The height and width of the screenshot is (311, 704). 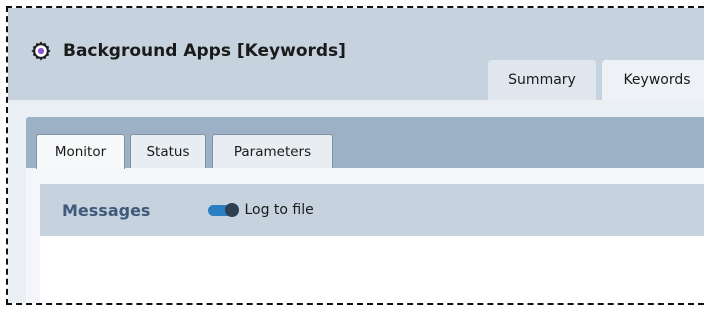 What do you see at coordinates (224, 210) in the screenshot?
I see `toggle-switch` at bounding box center [224, 210].